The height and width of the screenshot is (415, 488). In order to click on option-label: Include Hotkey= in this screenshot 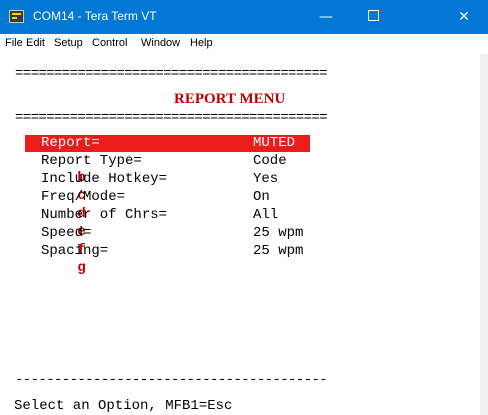, I will do `click(104, 179)`.